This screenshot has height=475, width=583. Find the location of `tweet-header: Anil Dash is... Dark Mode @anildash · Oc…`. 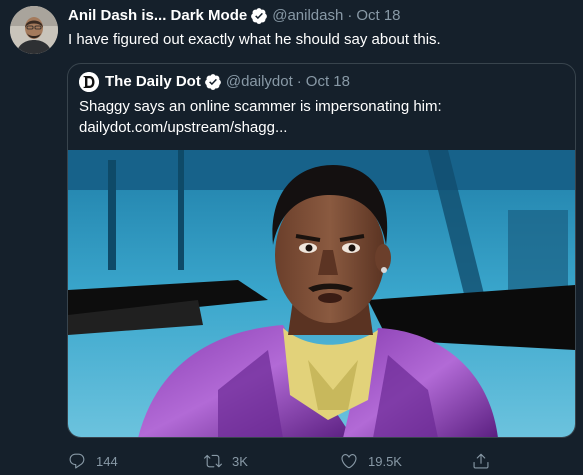

tweet-header: Anil Dash is... Dark Mode @anildash · Oc… is located at coordinates (234, 16).